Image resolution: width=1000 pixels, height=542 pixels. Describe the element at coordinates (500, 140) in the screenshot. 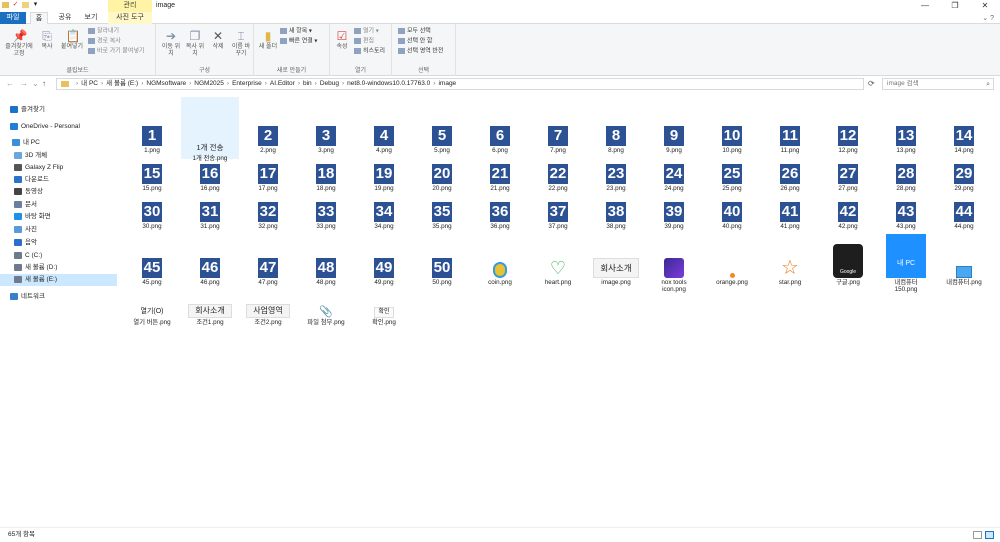

I see `file-item: 6 6.png` at that location.